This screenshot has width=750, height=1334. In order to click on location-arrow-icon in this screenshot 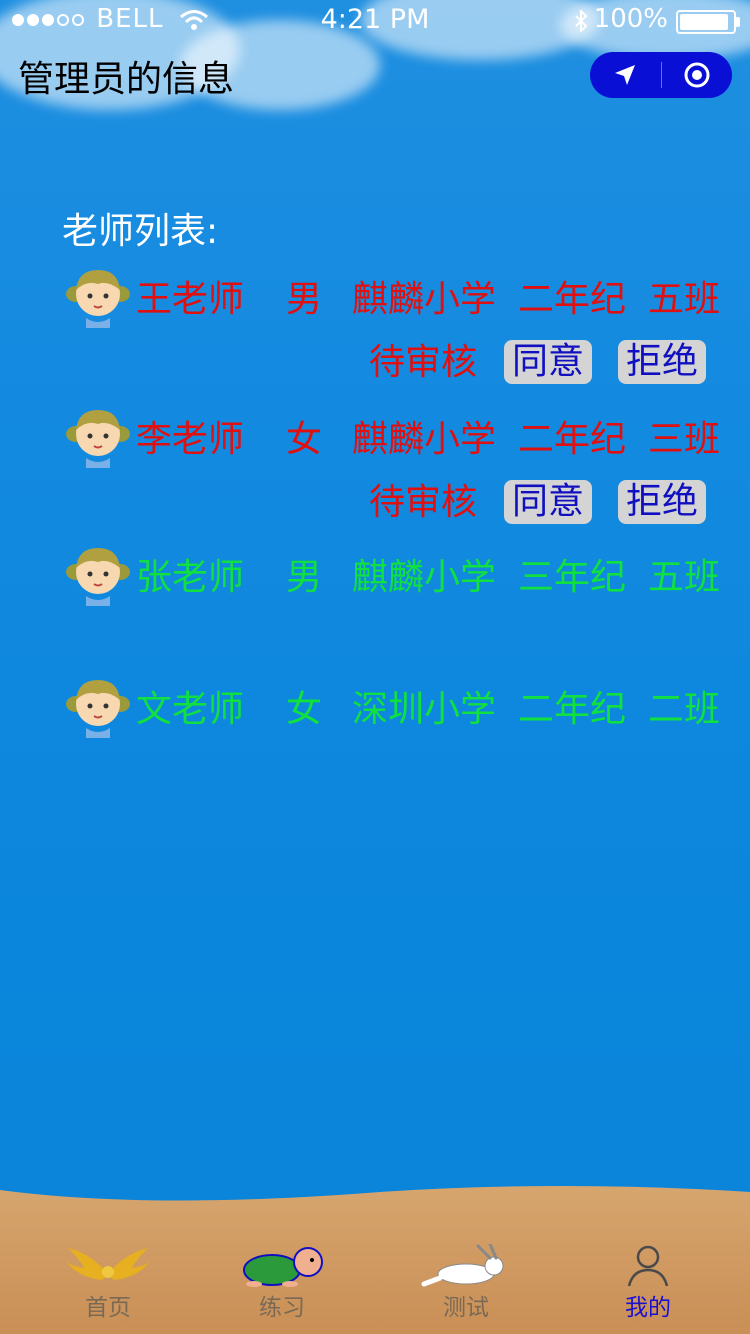, I will do `click(625, 75)`.